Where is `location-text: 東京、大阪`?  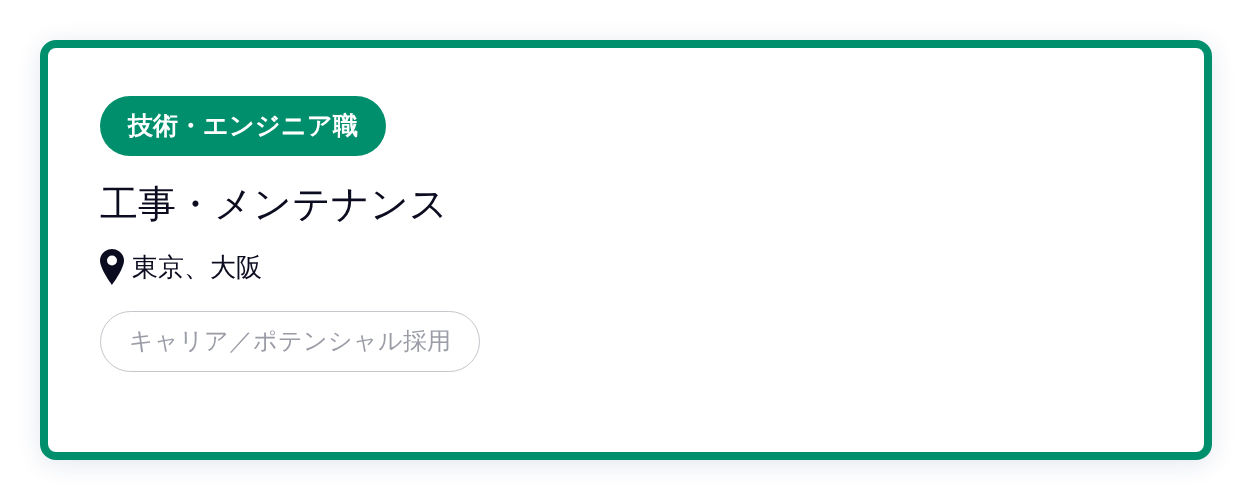 location-text: 東京、大阪 is located at coordinates (197, 267).